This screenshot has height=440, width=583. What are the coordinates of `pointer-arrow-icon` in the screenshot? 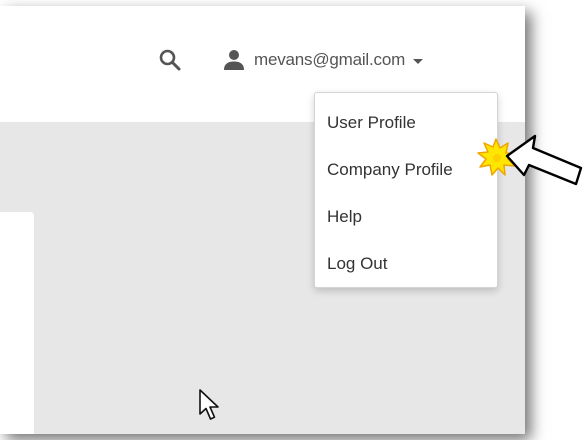 It's located at (544, 160).